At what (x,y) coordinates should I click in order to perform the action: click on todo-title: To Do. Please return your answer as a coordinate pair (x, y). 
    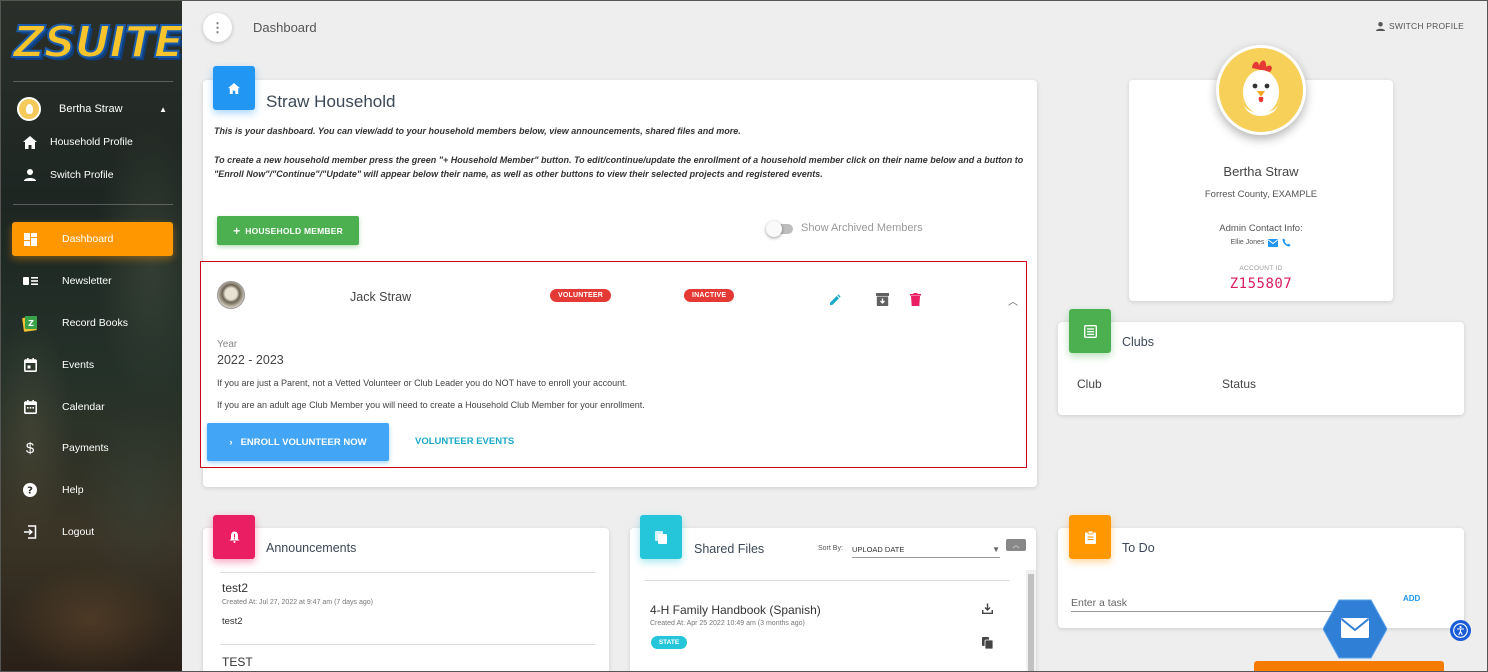
    Looking at the image, I should click on (1138, 548).